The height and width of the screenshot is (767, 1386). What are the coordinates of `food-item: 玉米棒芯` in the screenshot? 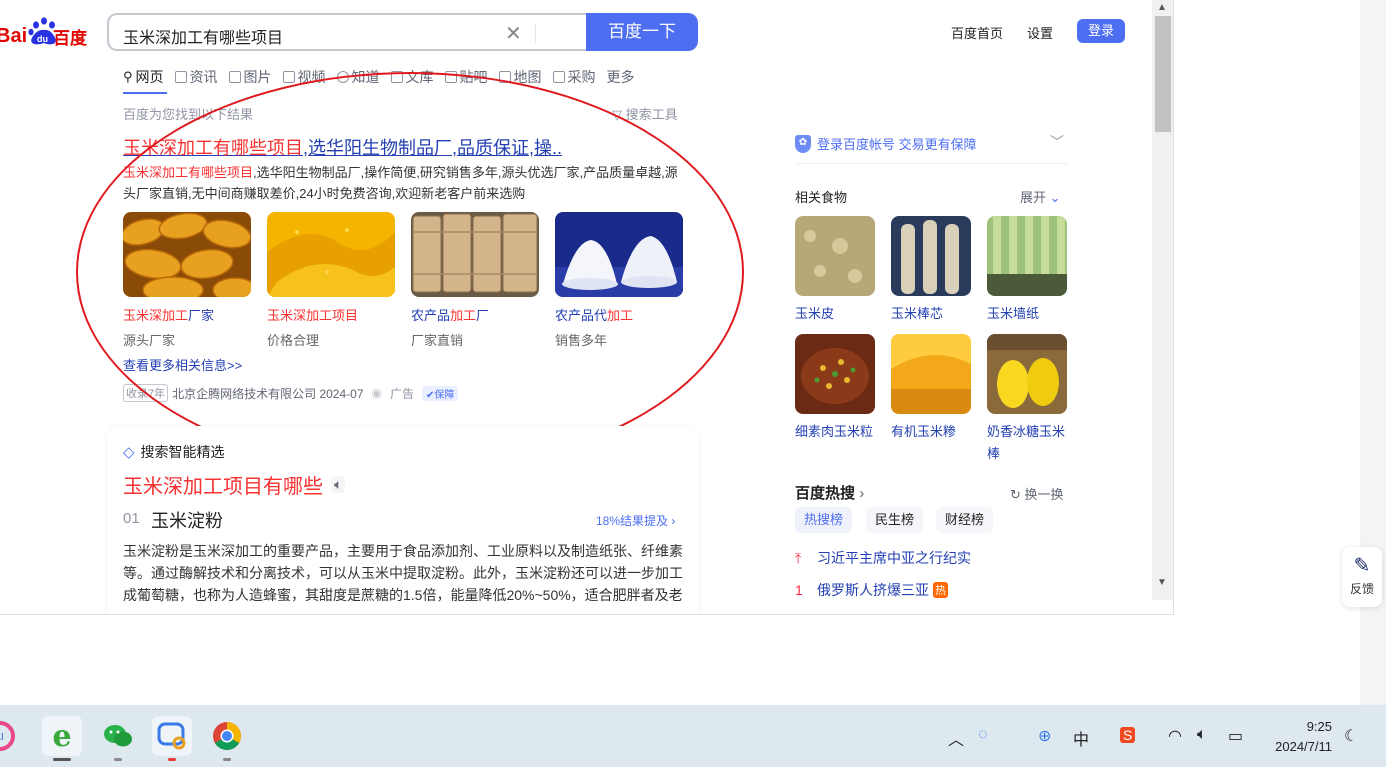 It's located at (931, 270).